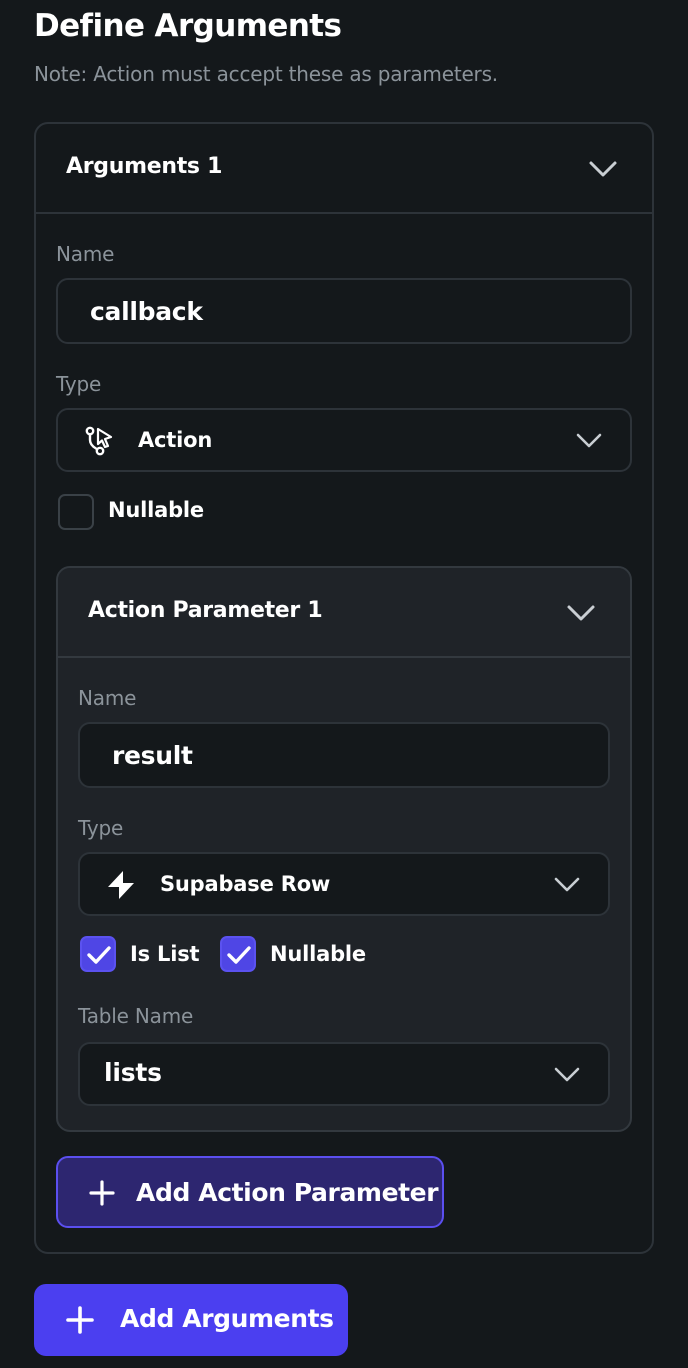 Image resolution: width=688 pixels, height=1368 pixels. What do you see at coordinates (344, 311) in the screenshot?
I see `argument-name-input: callback` at bounding box center [344, 311].